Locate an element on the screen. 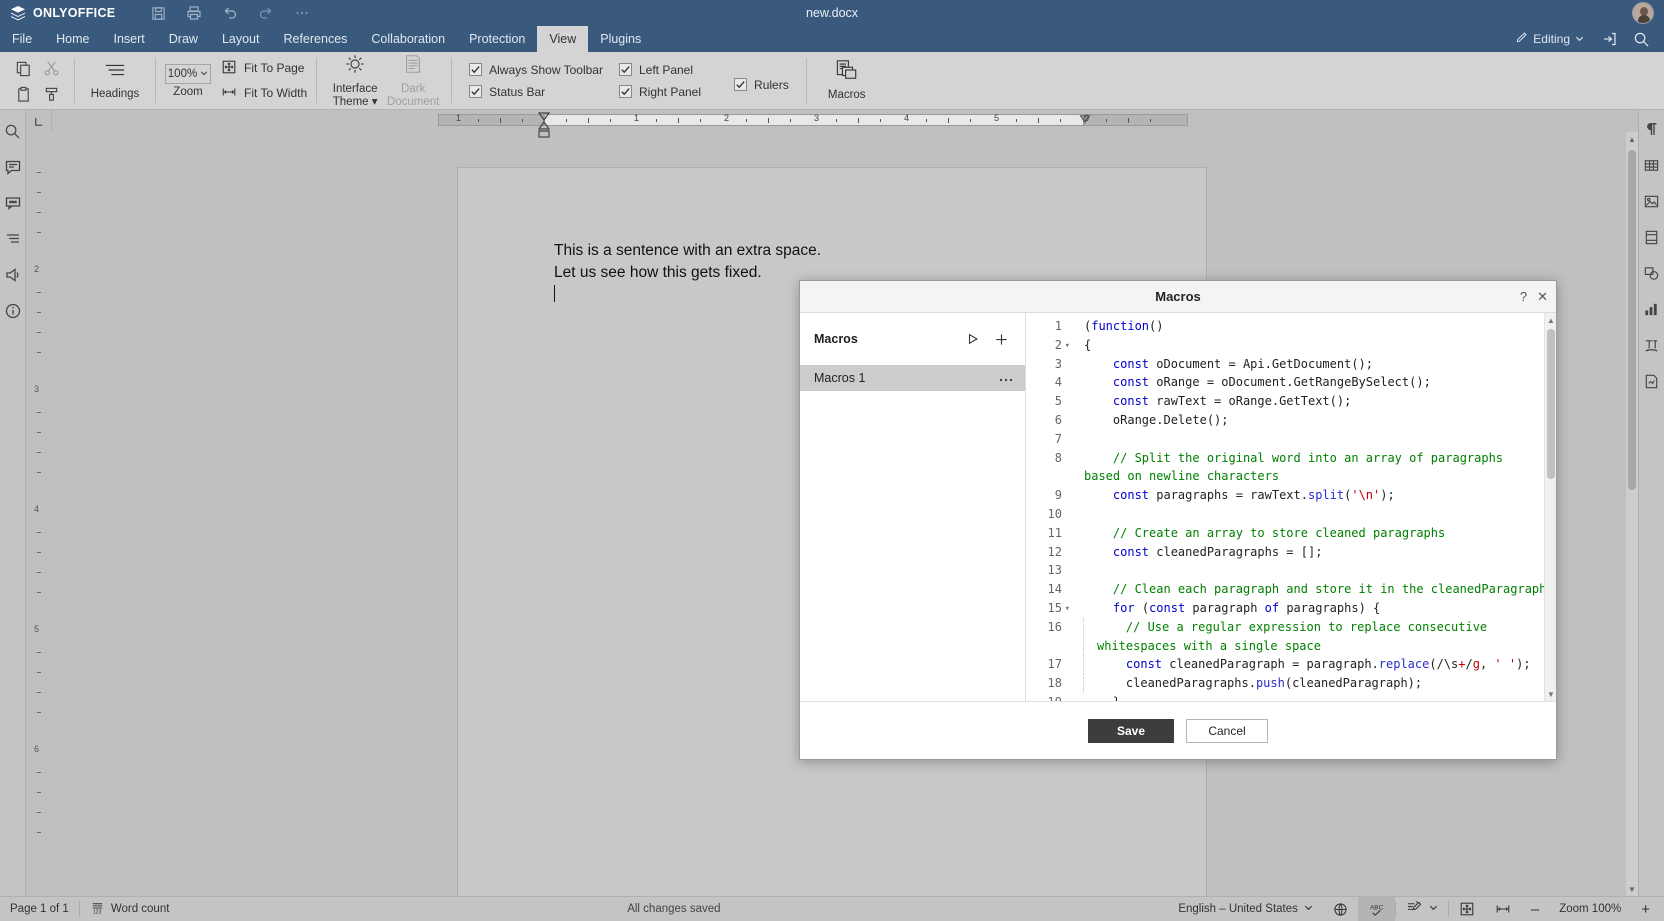  table-settings-icon is located at coordinates (1652, 165).